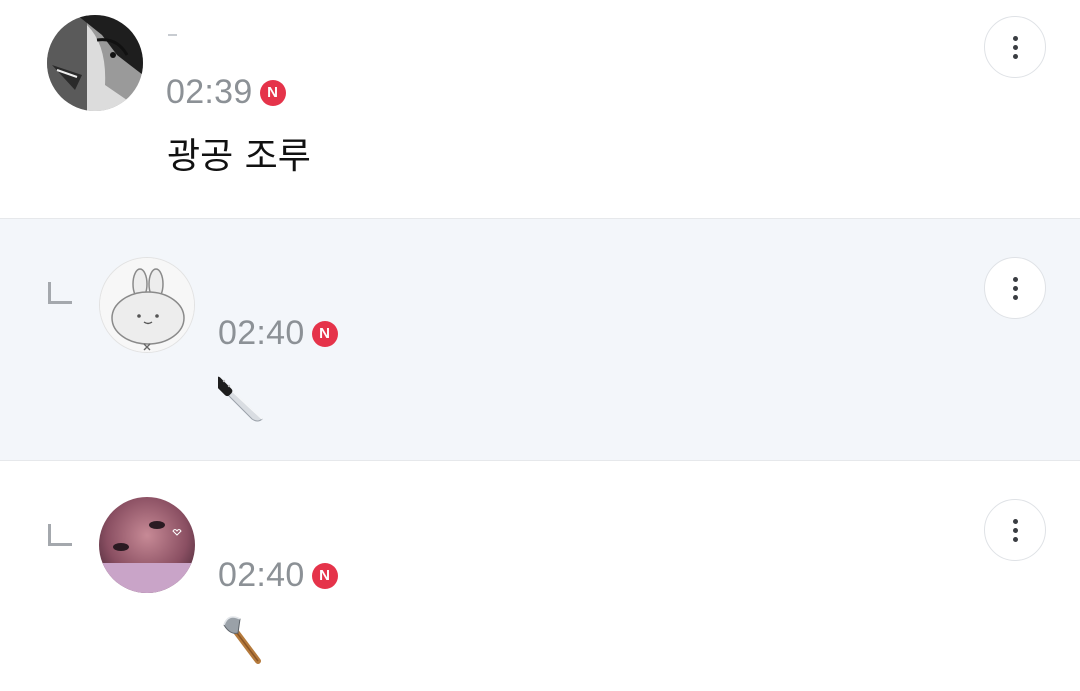 This screenshot has width=1080, height=691. What do you see at coordinates (209, 92) in the screenshot?
I see `comment-time: 02:39` at bounding box center [209, 92].